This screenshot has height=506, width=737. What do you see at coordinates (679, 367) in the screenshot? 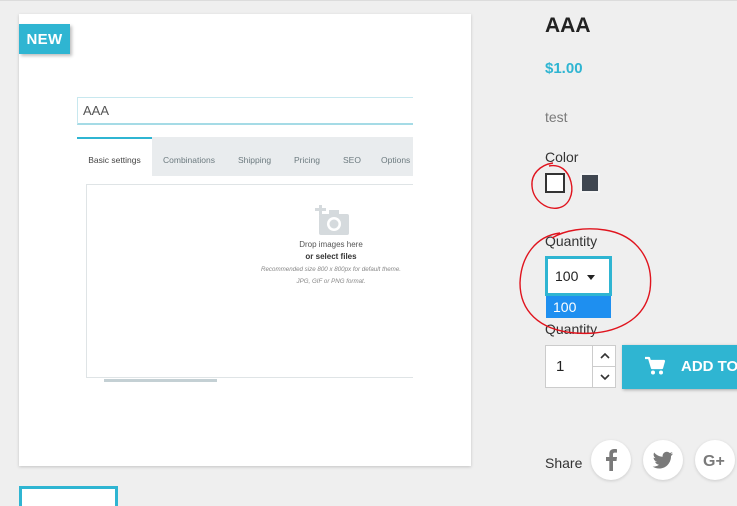
I see `add-to-cart-button: ADD TO CART` at bounding box center [679, 367].